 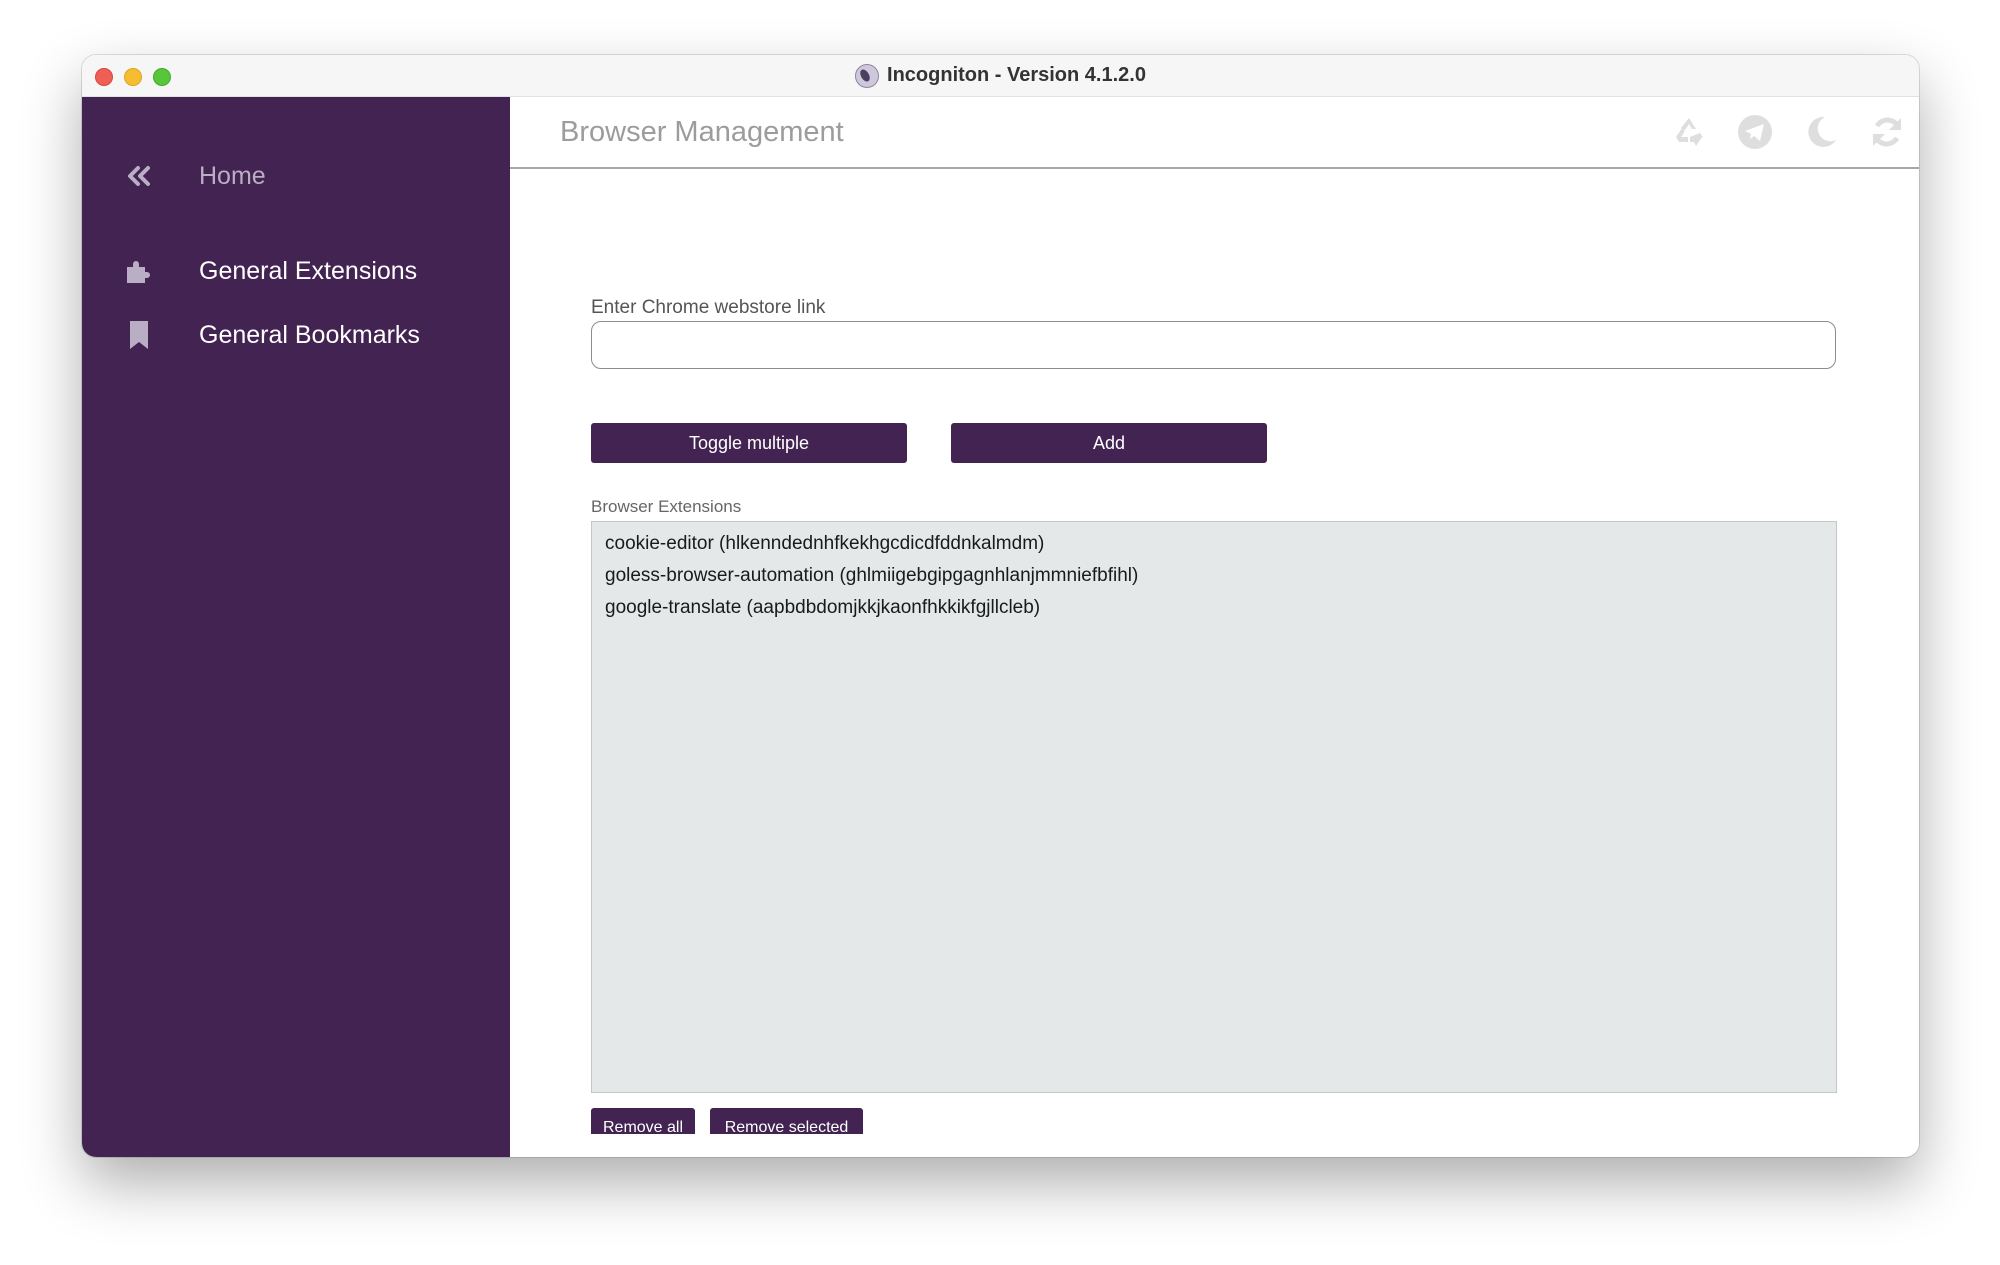 I want to click on window-title-group: Incogniton - Version 4.1.2.0, so click(x=1000, y=75).